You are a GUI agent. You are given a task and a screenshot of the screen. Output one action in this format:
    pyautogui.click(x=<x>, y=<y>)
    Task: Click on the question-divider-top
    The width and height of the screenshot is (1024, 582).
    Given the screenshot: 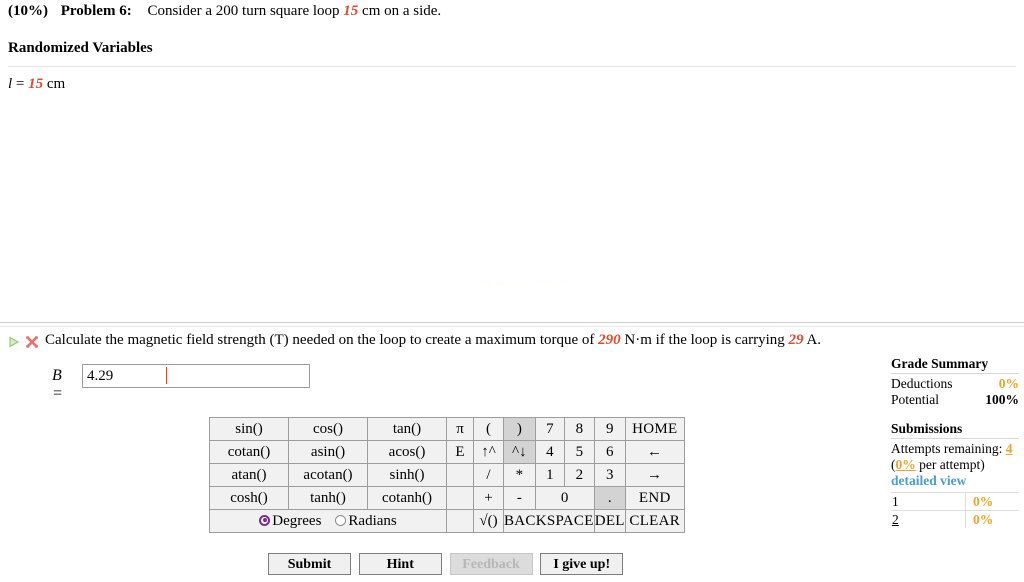 What is the action you would take?
    pyautogui.click(x=512, y=322)
    